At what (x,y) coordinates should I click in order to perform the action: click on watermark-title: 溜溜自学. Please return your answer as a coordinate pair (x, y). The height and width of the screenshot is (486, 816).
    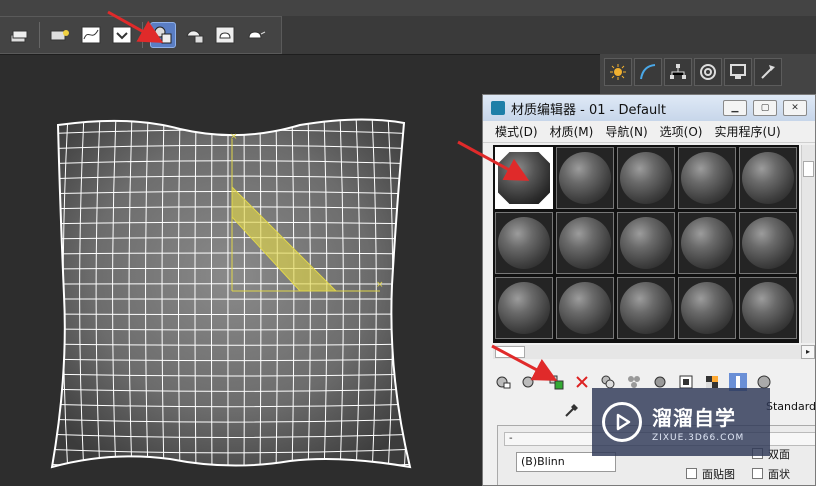
    Looking at the image, I should click on (694, 417).